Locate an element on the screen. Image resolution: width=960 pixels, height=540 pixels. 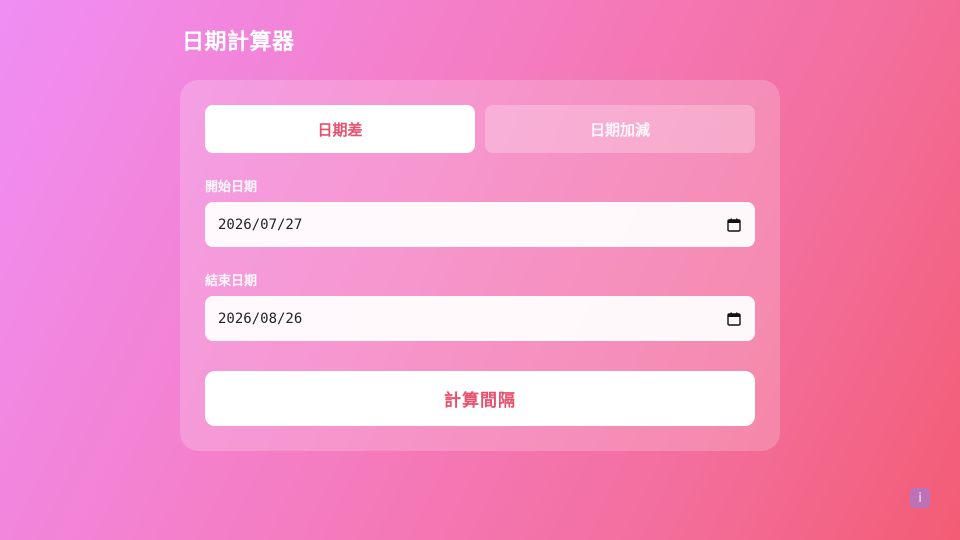
tab-date-difference: 日期差 is located at coordinates (340, 129).